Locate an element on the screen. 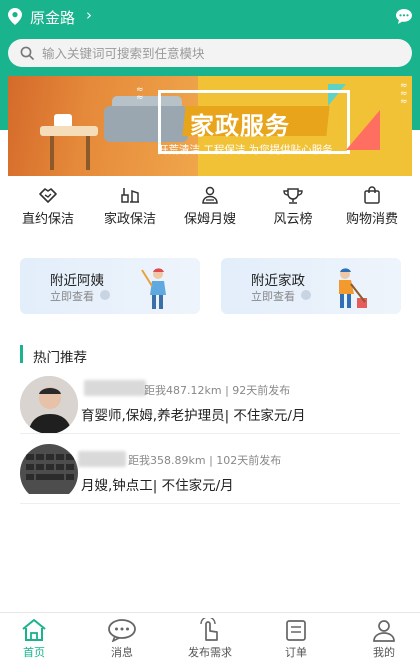 This screenshot has height=664, width=420. search-input is located at coordinates (222, 53).